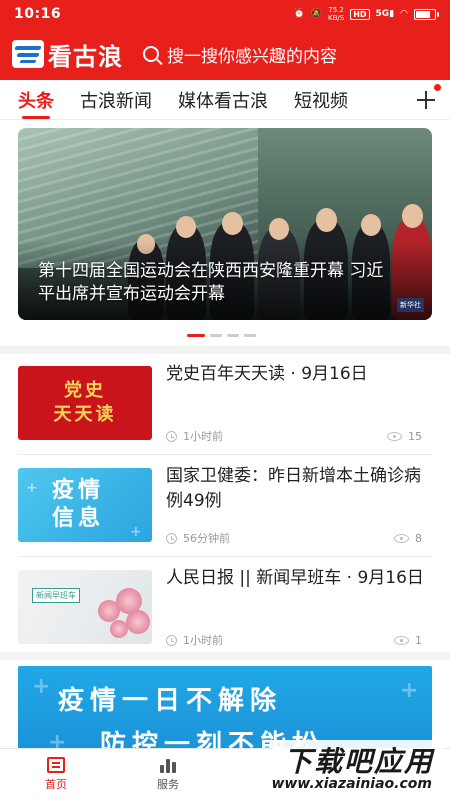 The image size is (450, 800). I want to click on app-logo: 看古浪, so click(67, 54).